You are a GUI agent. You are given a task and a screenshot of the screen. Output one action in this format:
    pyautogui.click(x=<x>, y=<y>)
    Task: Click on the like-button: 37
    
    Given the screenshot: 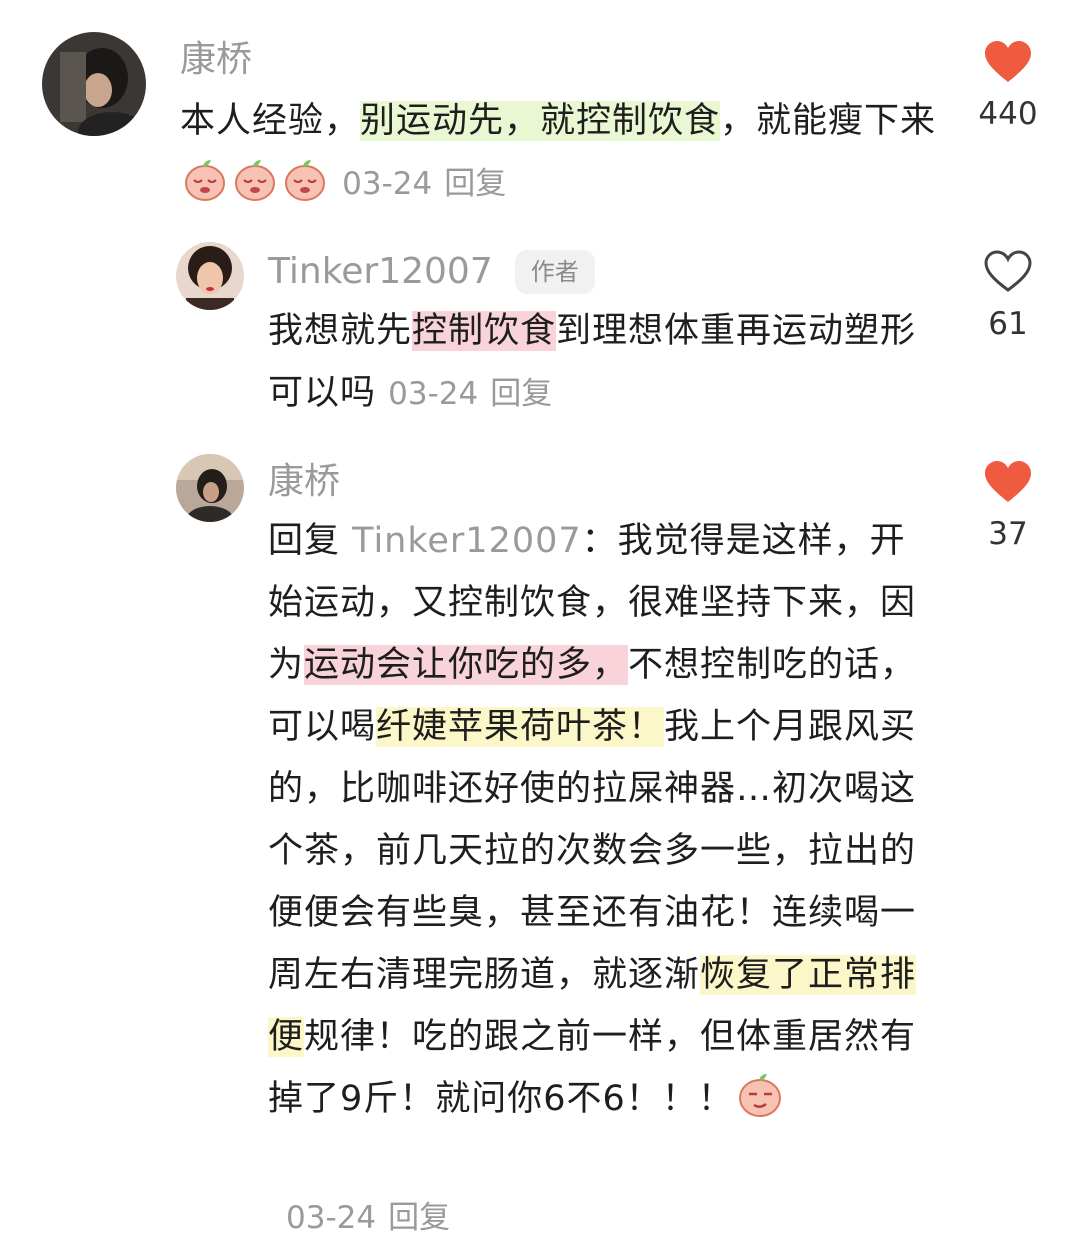 What is the action you would take?
    pyautogui.click(x=1008, y=506)
    